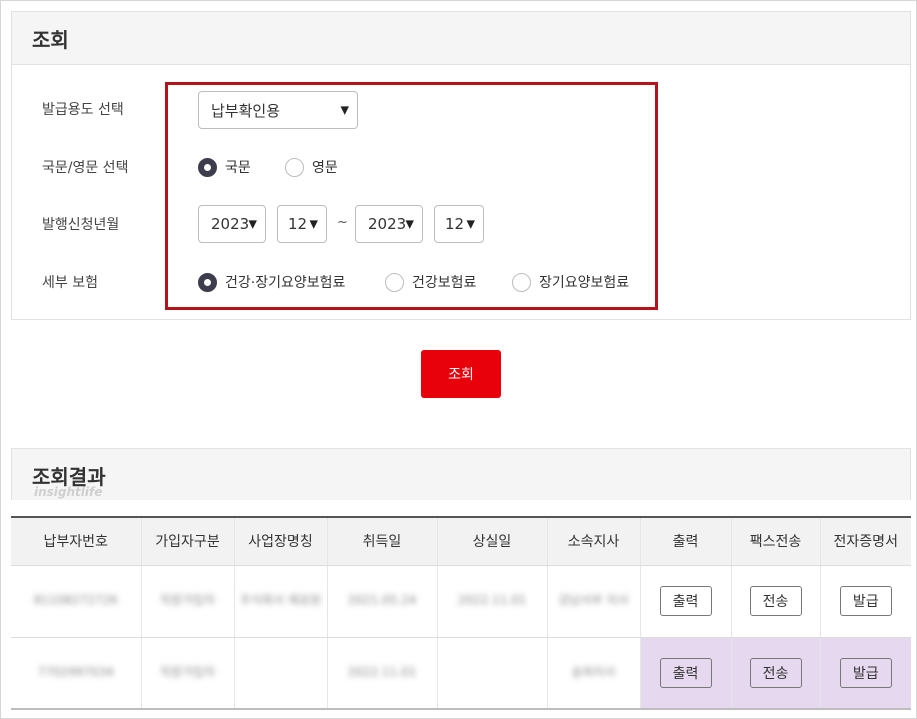  I want to click on insurance-radio-health-label: 건강보험료, so click(444, 283).